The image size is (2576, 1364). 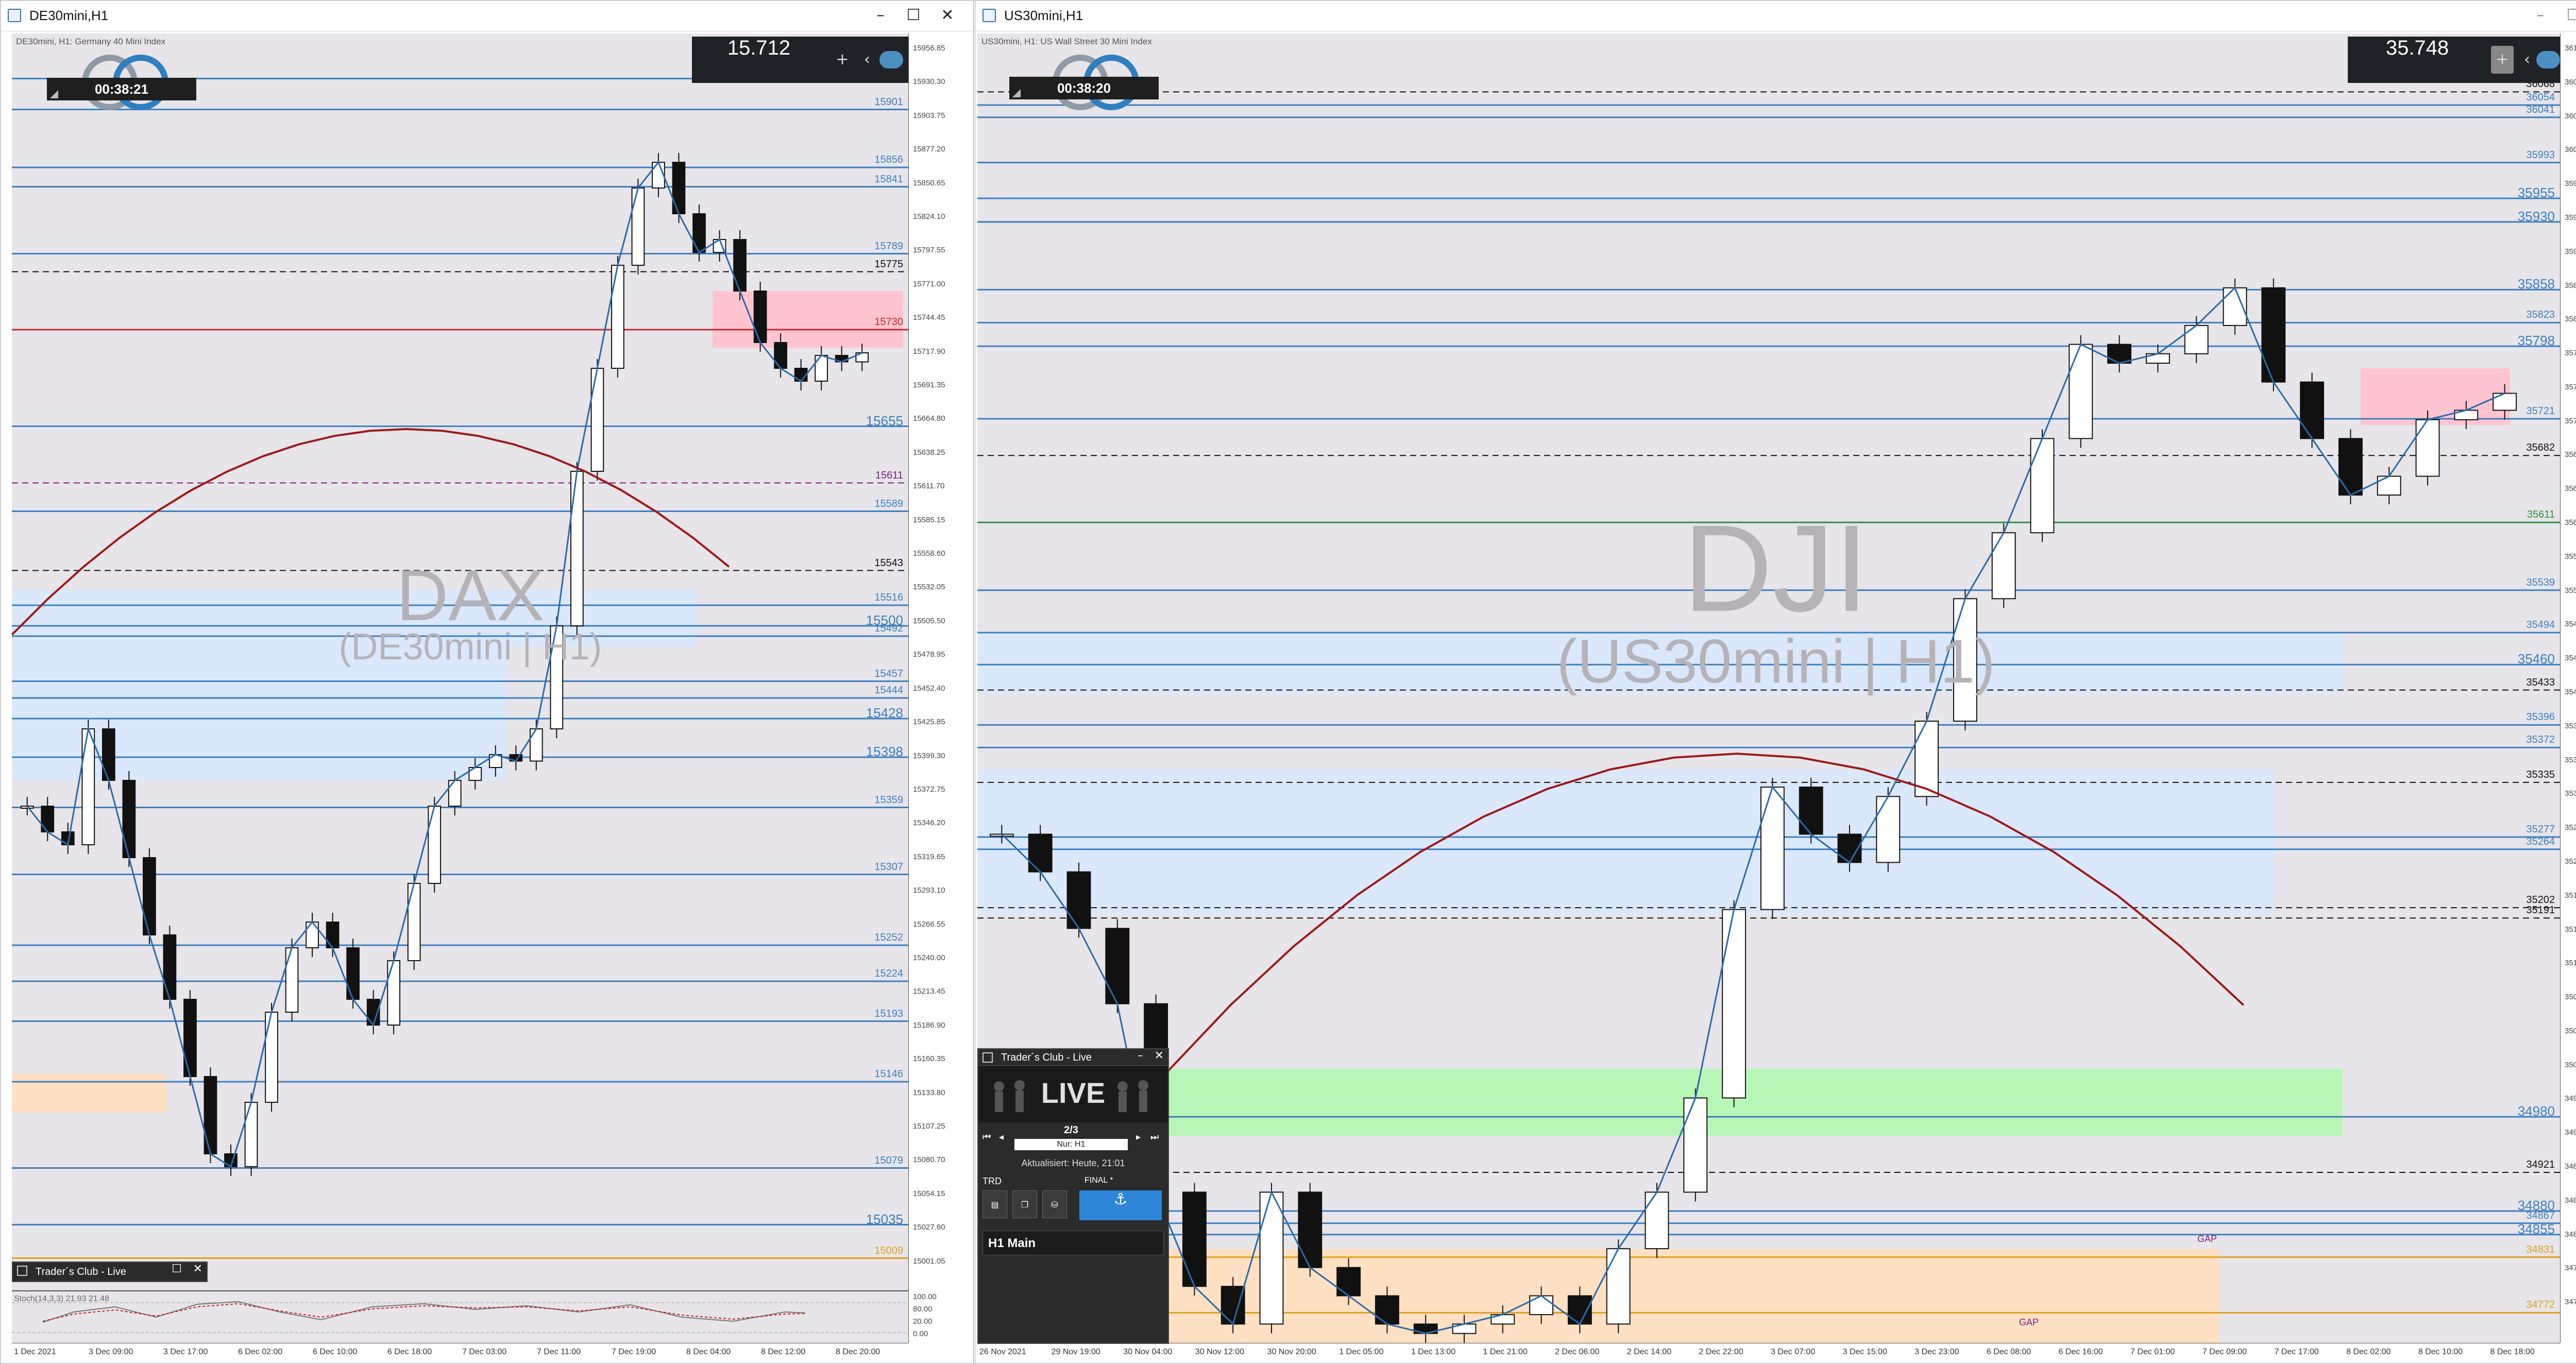 I want to click on level-label: 15611, so click(x=889, y=475).